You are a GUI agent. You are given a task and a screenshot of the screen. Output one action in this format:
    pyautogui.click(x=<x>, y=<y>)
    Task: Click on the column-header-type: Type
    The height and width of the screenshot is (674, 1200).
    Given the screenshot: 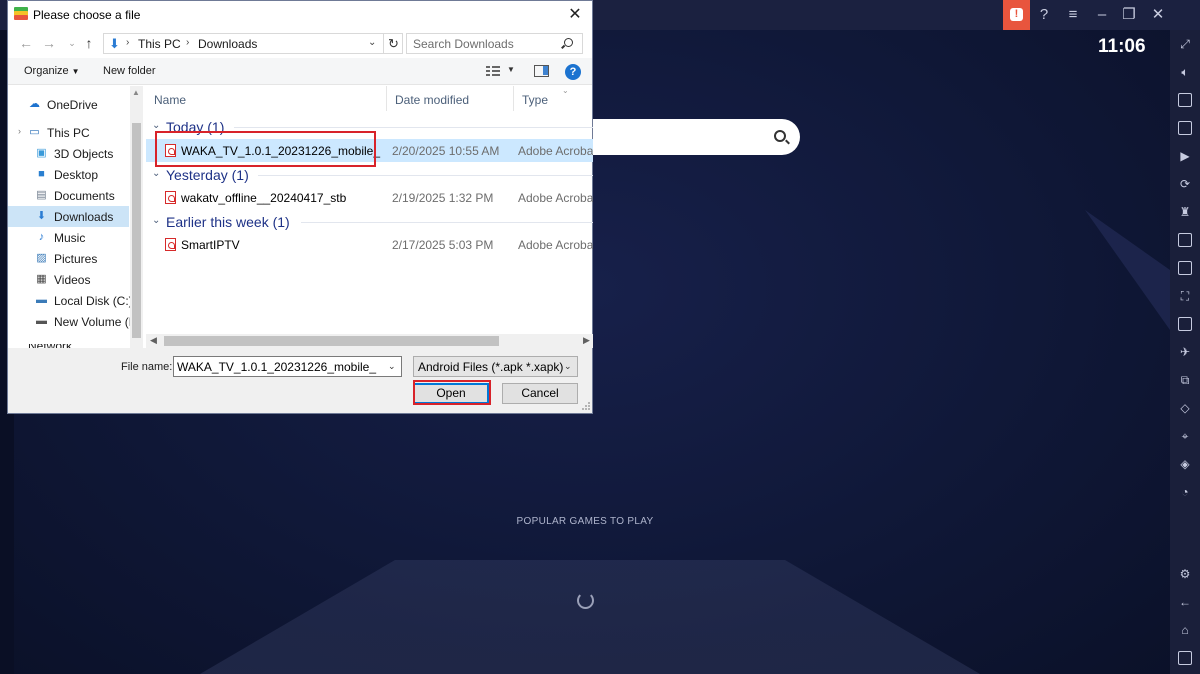 What is the action you would take?
    pyautogui.click(x=553, y=98)
    